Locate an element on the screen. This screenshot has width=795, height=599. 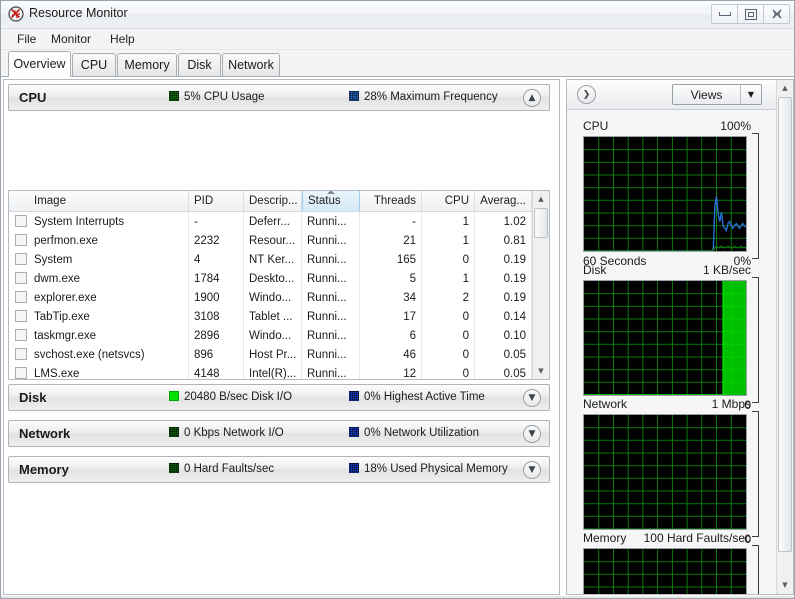
maximize-button is located at coordinates (750, 14).